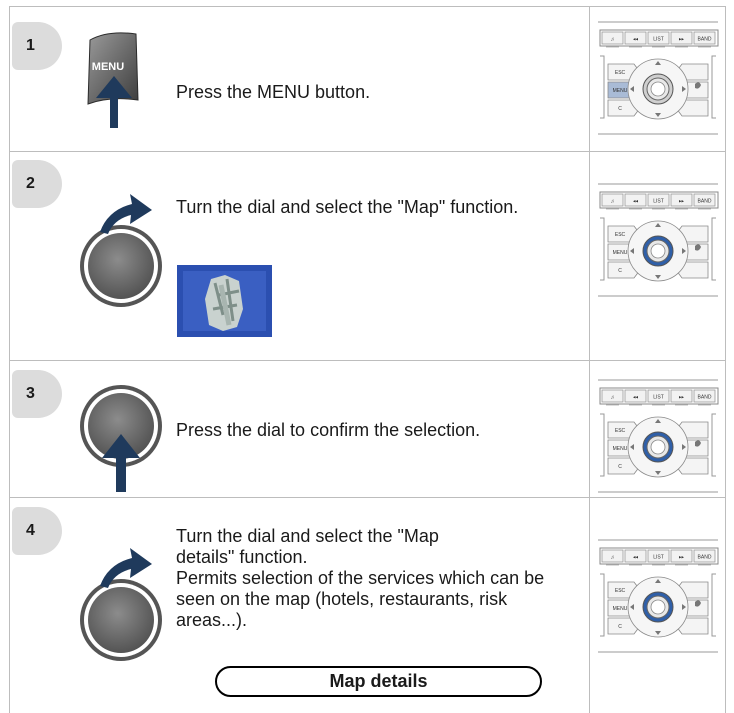  I want to click on step-number: 4, so click(30, 530).